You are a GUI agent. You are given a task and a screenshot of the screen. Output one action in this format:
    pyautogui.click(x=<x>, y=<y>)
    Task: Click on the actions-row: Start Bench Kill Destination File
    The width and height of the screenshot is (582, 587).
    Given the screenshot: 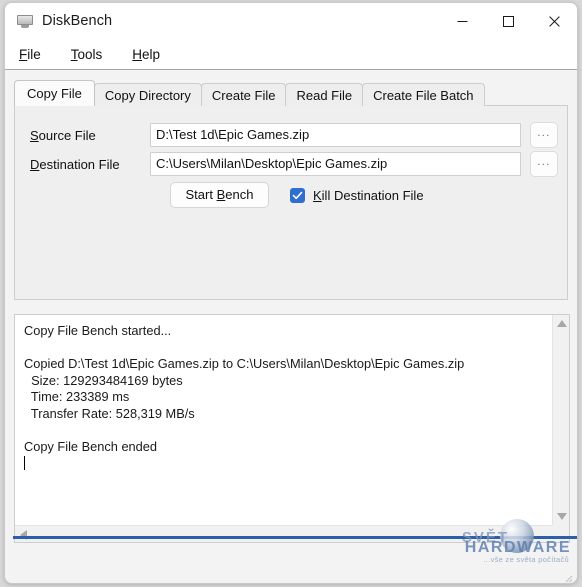 What is the action you would take?
    pyautogui.click(x=297, y=195)
    